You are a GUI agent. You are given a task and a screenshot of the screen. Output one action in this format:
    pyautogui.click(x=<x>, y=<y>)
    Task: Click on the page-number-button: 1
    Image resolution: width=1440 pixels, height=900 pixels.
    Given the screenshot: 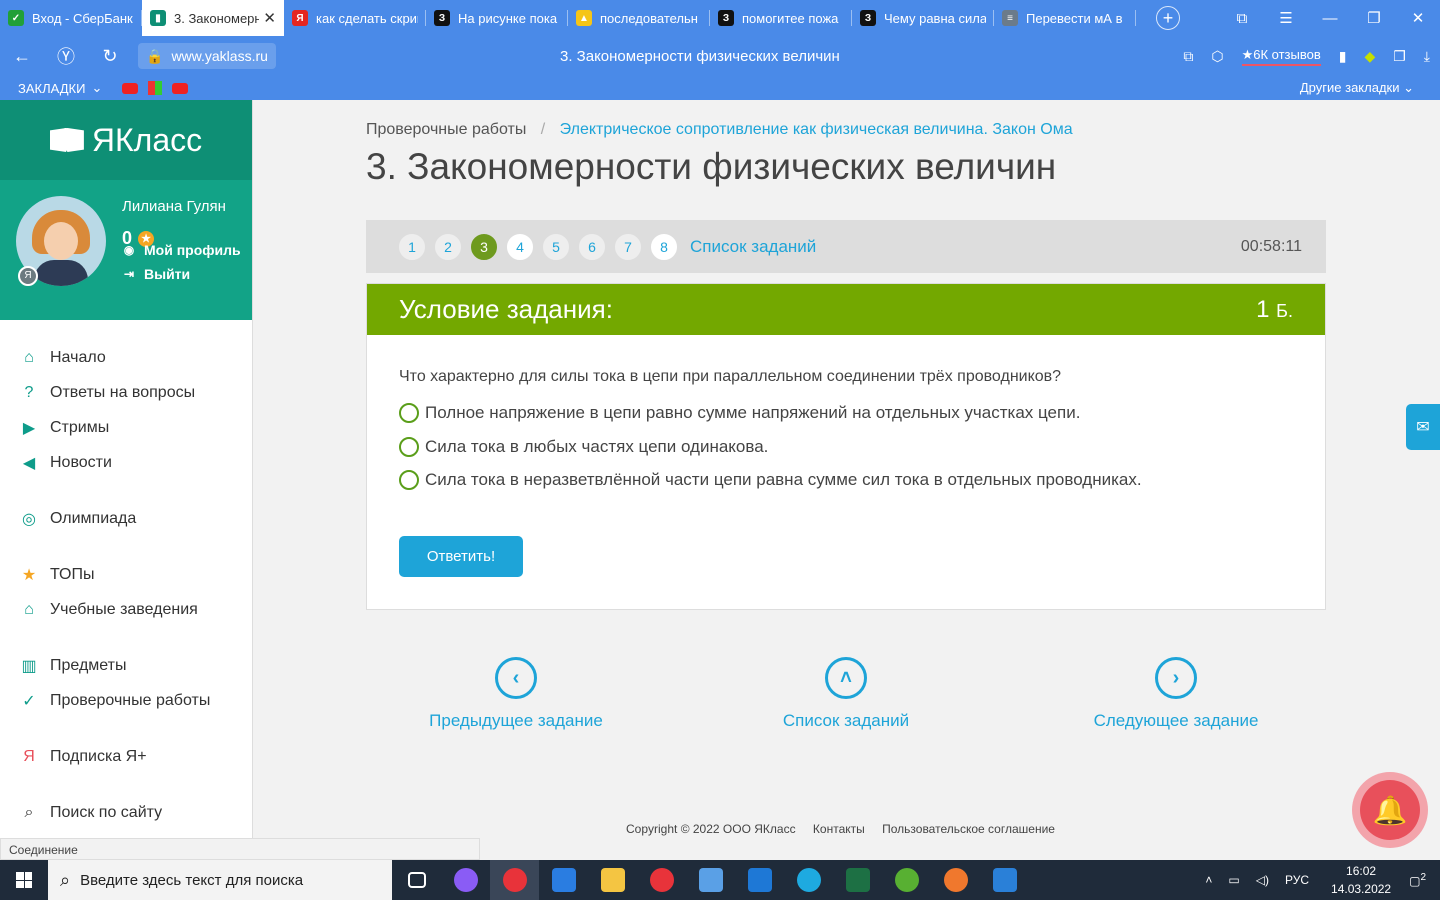 What is the action you would take?
    pyautogui.click(x=412, y=246)
    